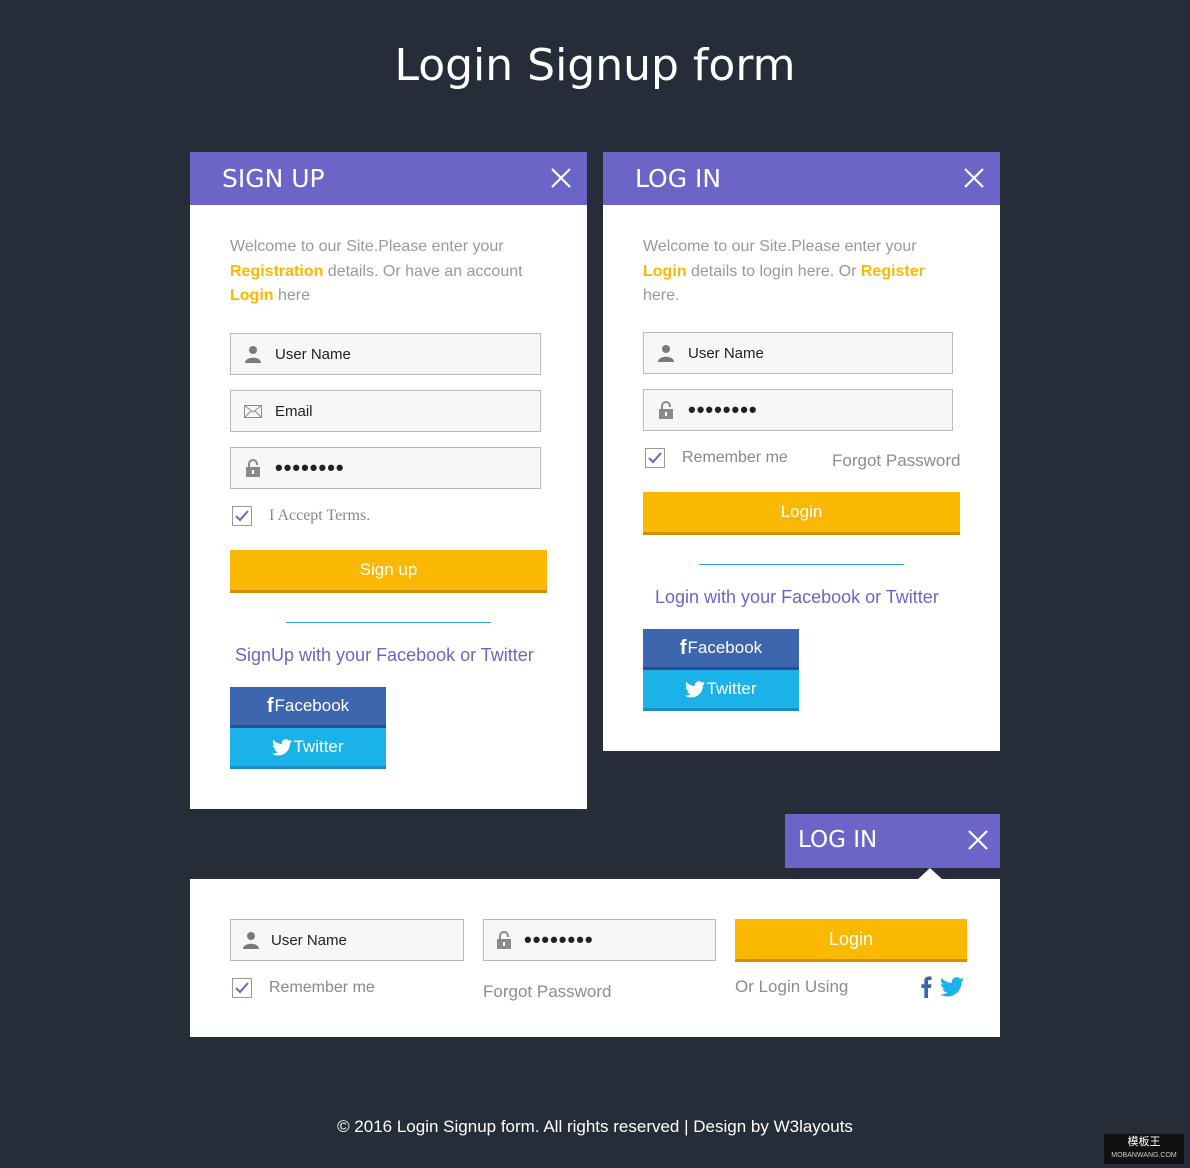 The height and width of the screenshot is (1168, 1190). Describe the element at coordinates (892, 841) in the screenshot. I see `inline-login-header: LOG IN` at that location.